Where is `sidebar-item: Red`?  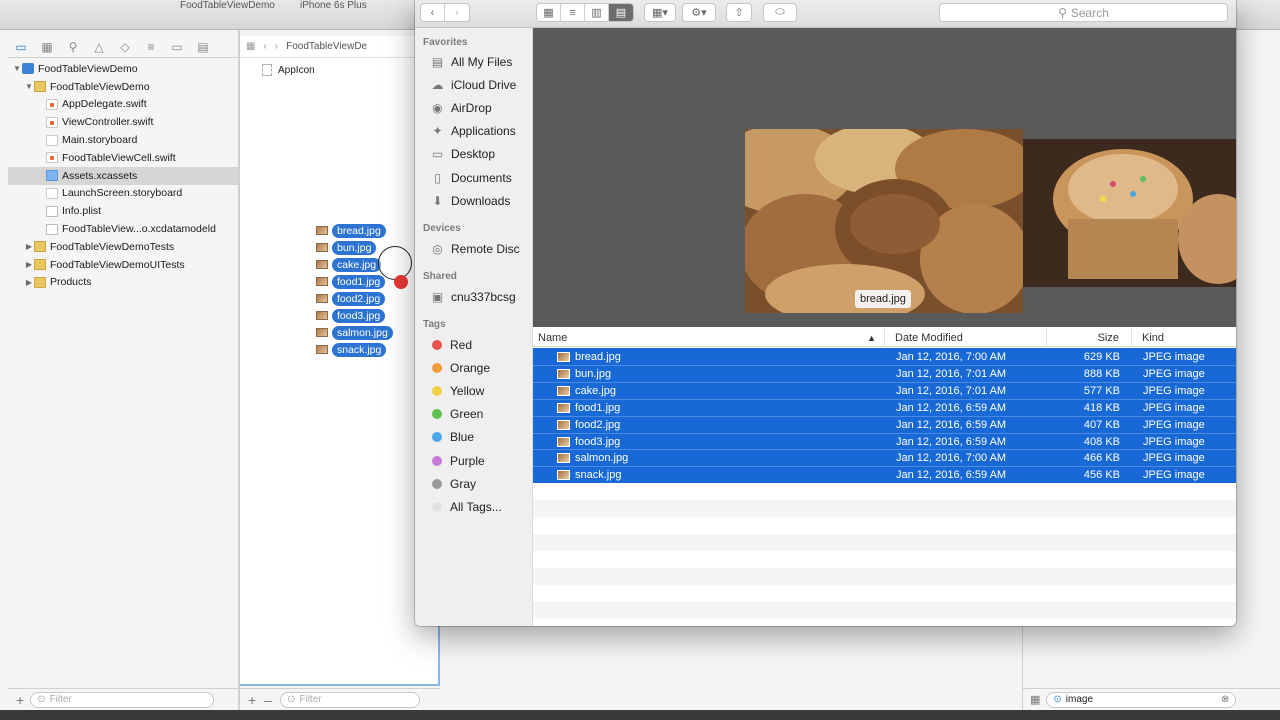 sidebar-item: Red is located at coordinates (451, 345).